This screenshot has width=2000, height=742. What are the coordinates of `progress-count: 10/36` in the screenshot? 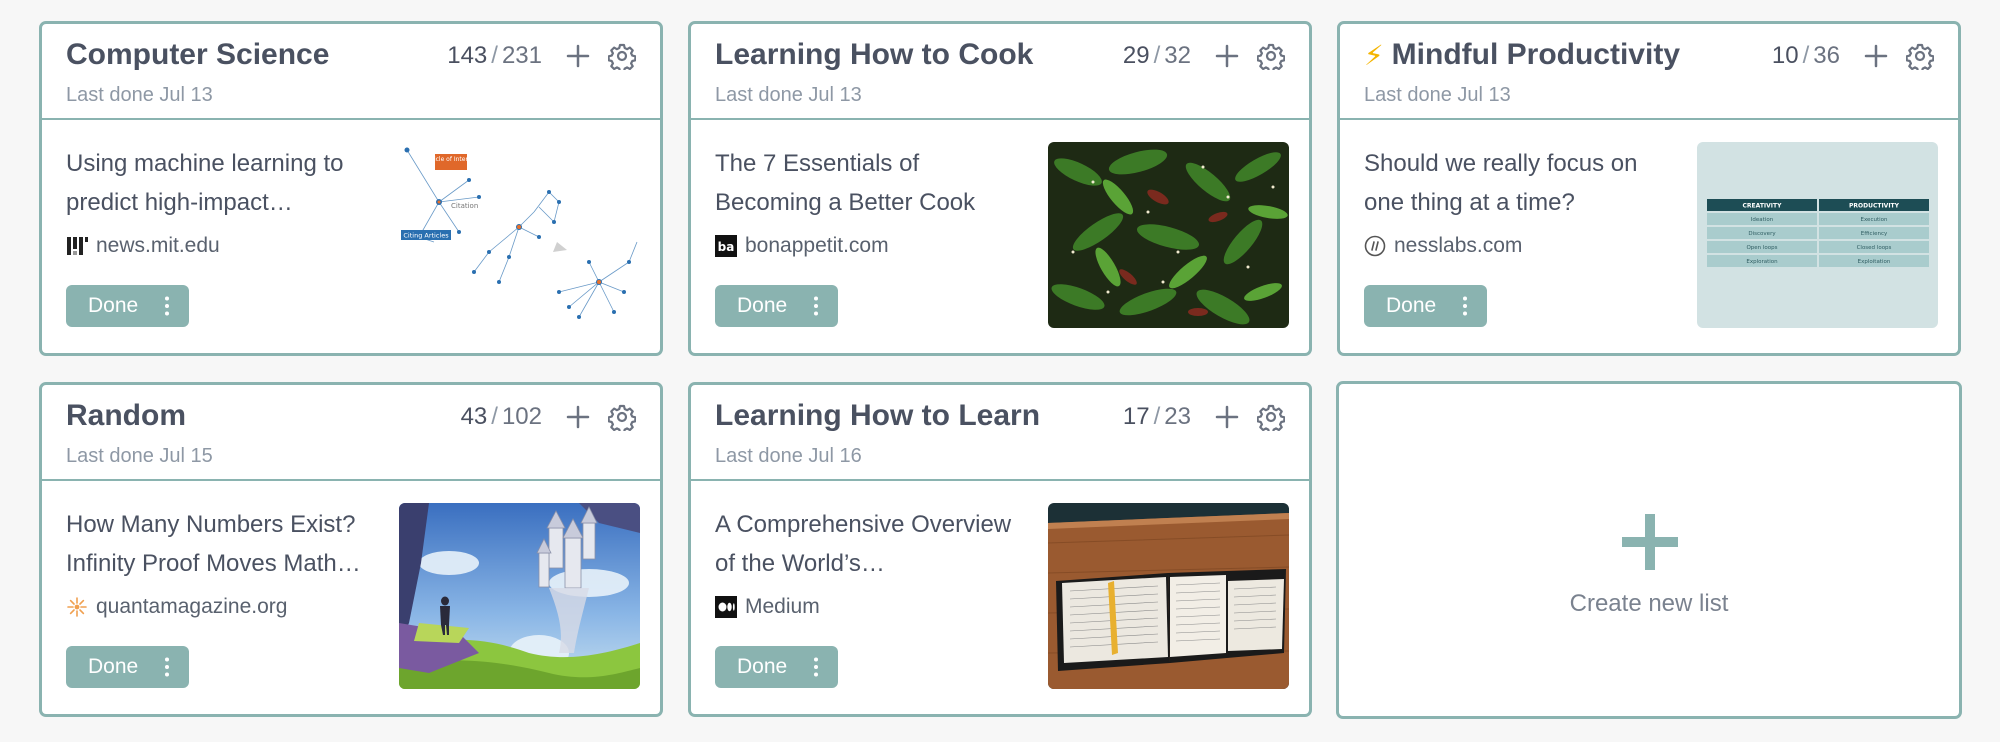 It's located at (1805, 55).